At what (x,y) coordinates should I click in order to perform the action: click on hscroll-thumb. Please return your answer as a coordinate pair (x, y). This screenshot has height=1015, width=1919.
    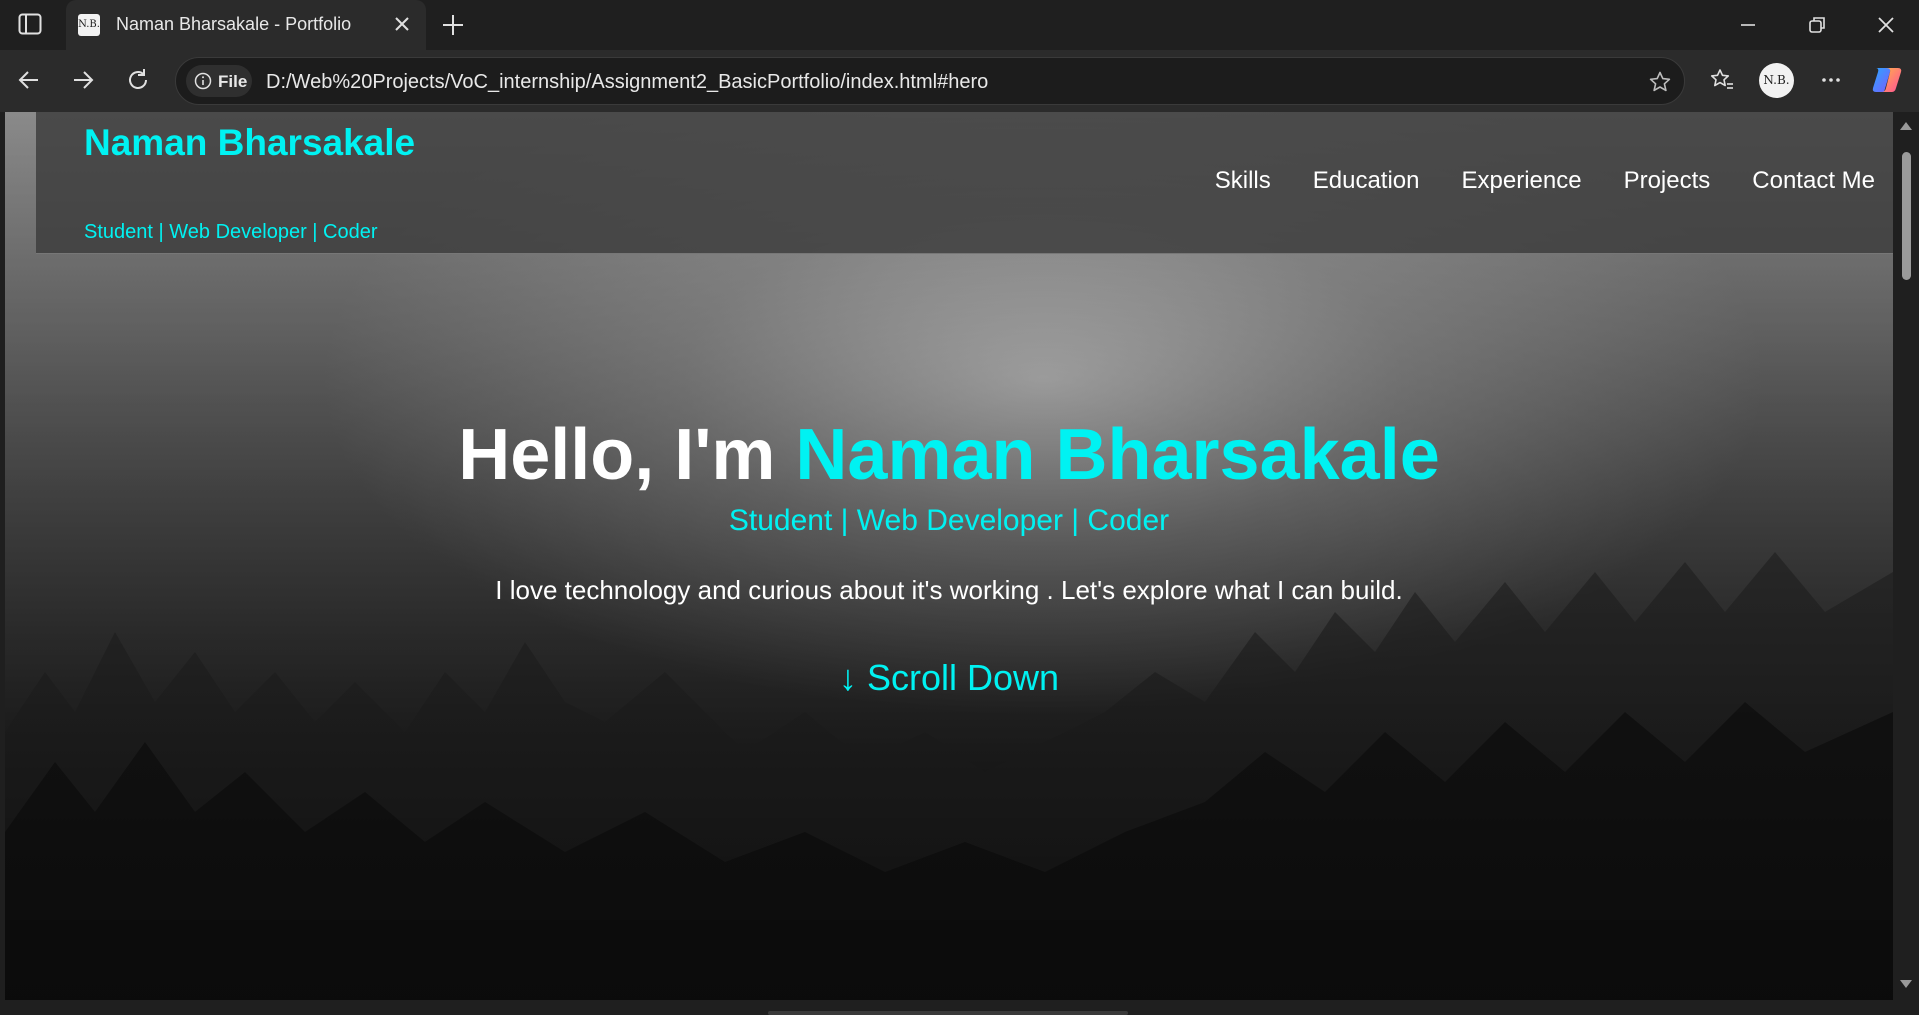
    Looking at the image, I should click on (948, 1013).